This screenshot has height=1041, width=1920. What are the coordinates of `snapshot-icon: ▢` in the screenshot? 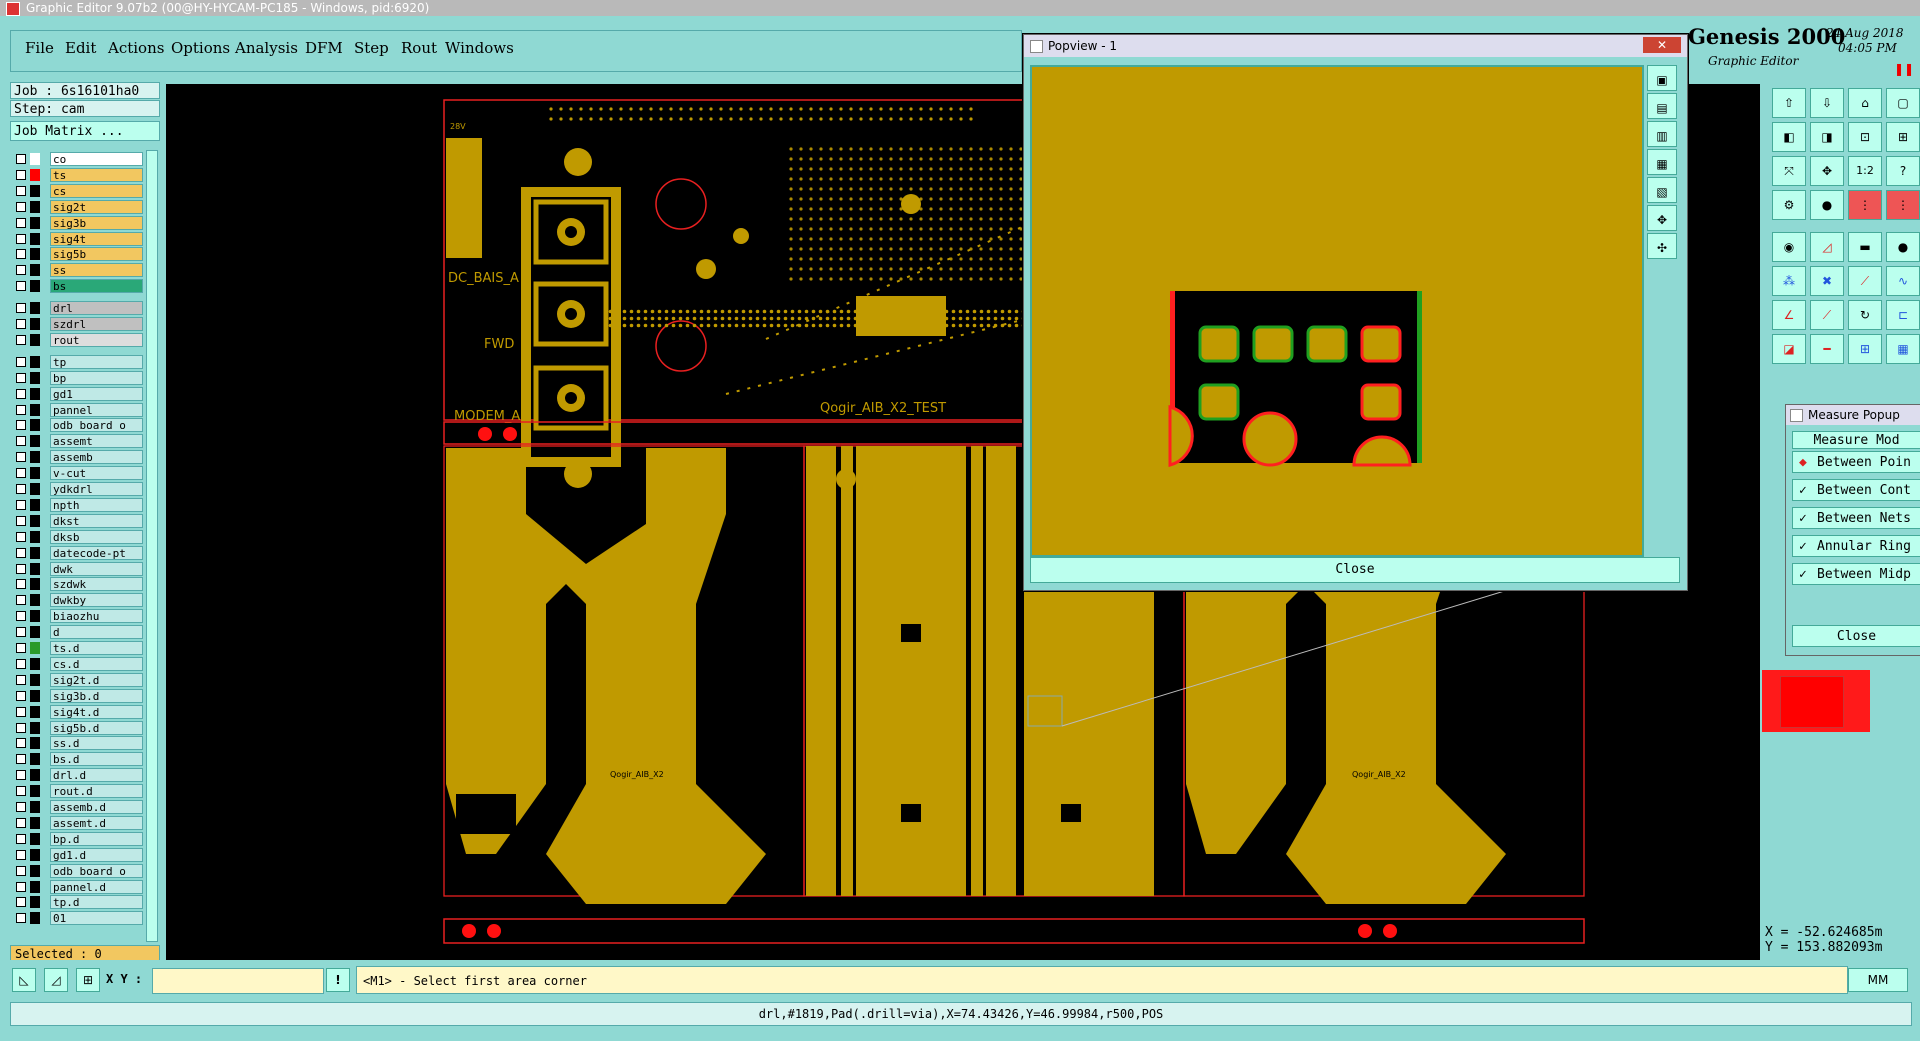 It's located at (1903, 103).